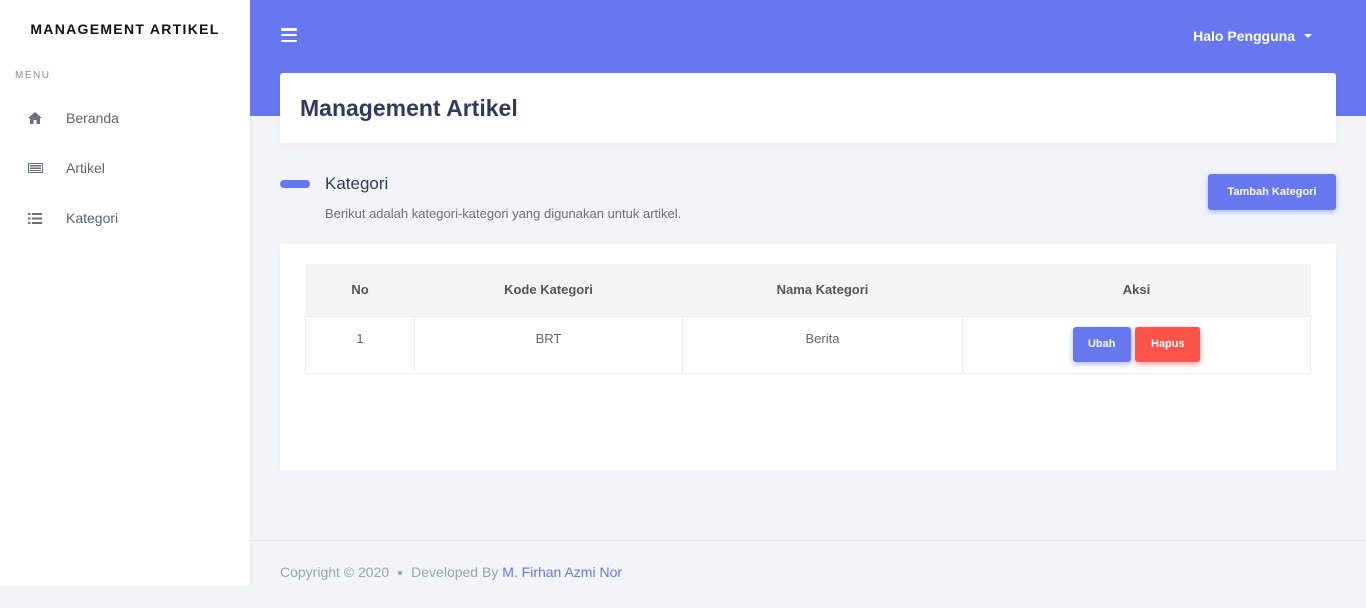 The height and width of the screenshot is (608, 1366). What do you see at coordinates (85, 168) in the screenshot?
I see `sidebar-item-label: Artikel` at bounding box center [85, 168].